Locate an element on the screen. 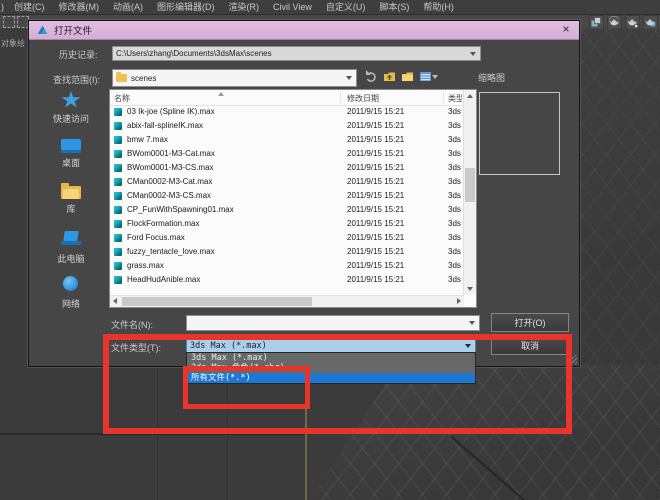  horizontal-scroll-thumb is located at coordinates (217, 301).